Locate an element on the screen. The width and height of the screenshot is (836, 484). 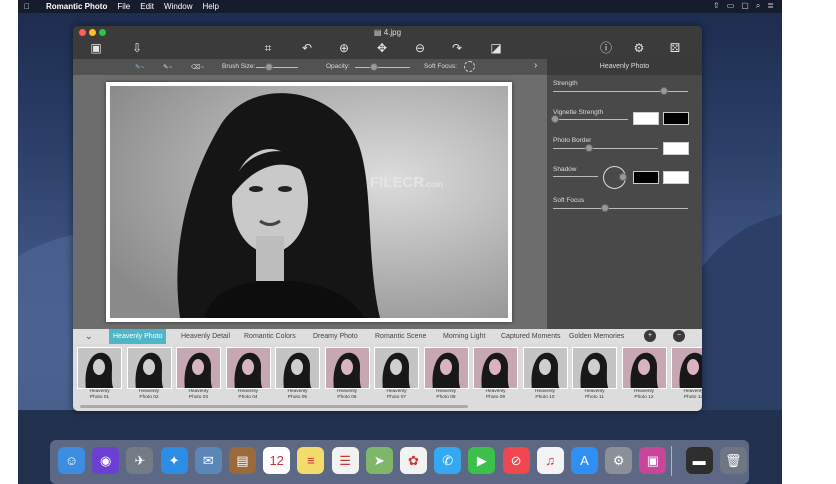
effect-thumbnail: Heavenly Photo 03 is located at coordinates (198, 376).